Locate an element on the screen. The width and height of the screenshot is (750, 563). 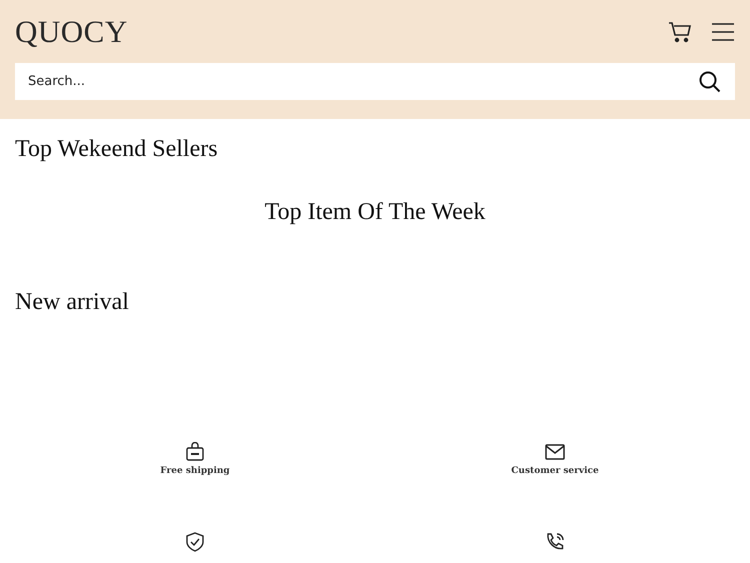
cart-icon is located at coordinates (680, 32).